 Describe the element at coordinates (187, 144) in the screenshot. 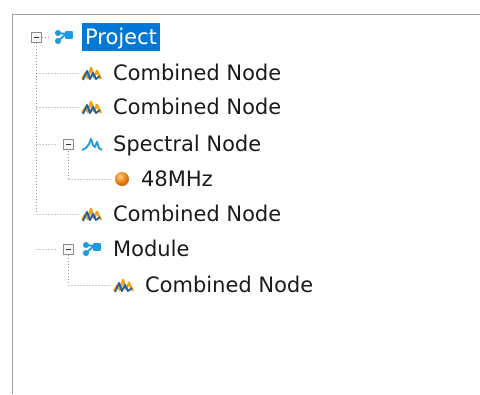

I see `tree-node-label: Spectral Node` at that location.